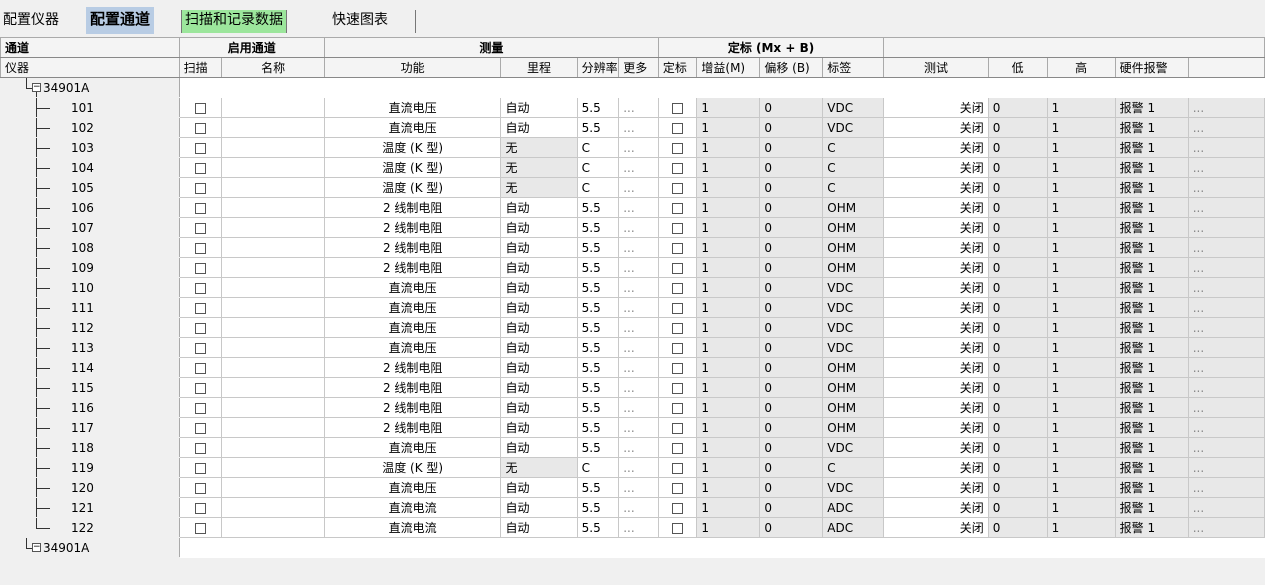  Describe the element at coordinates (598, 67) in the screenshot. I see `col-resolution: 分辨率` at that location.